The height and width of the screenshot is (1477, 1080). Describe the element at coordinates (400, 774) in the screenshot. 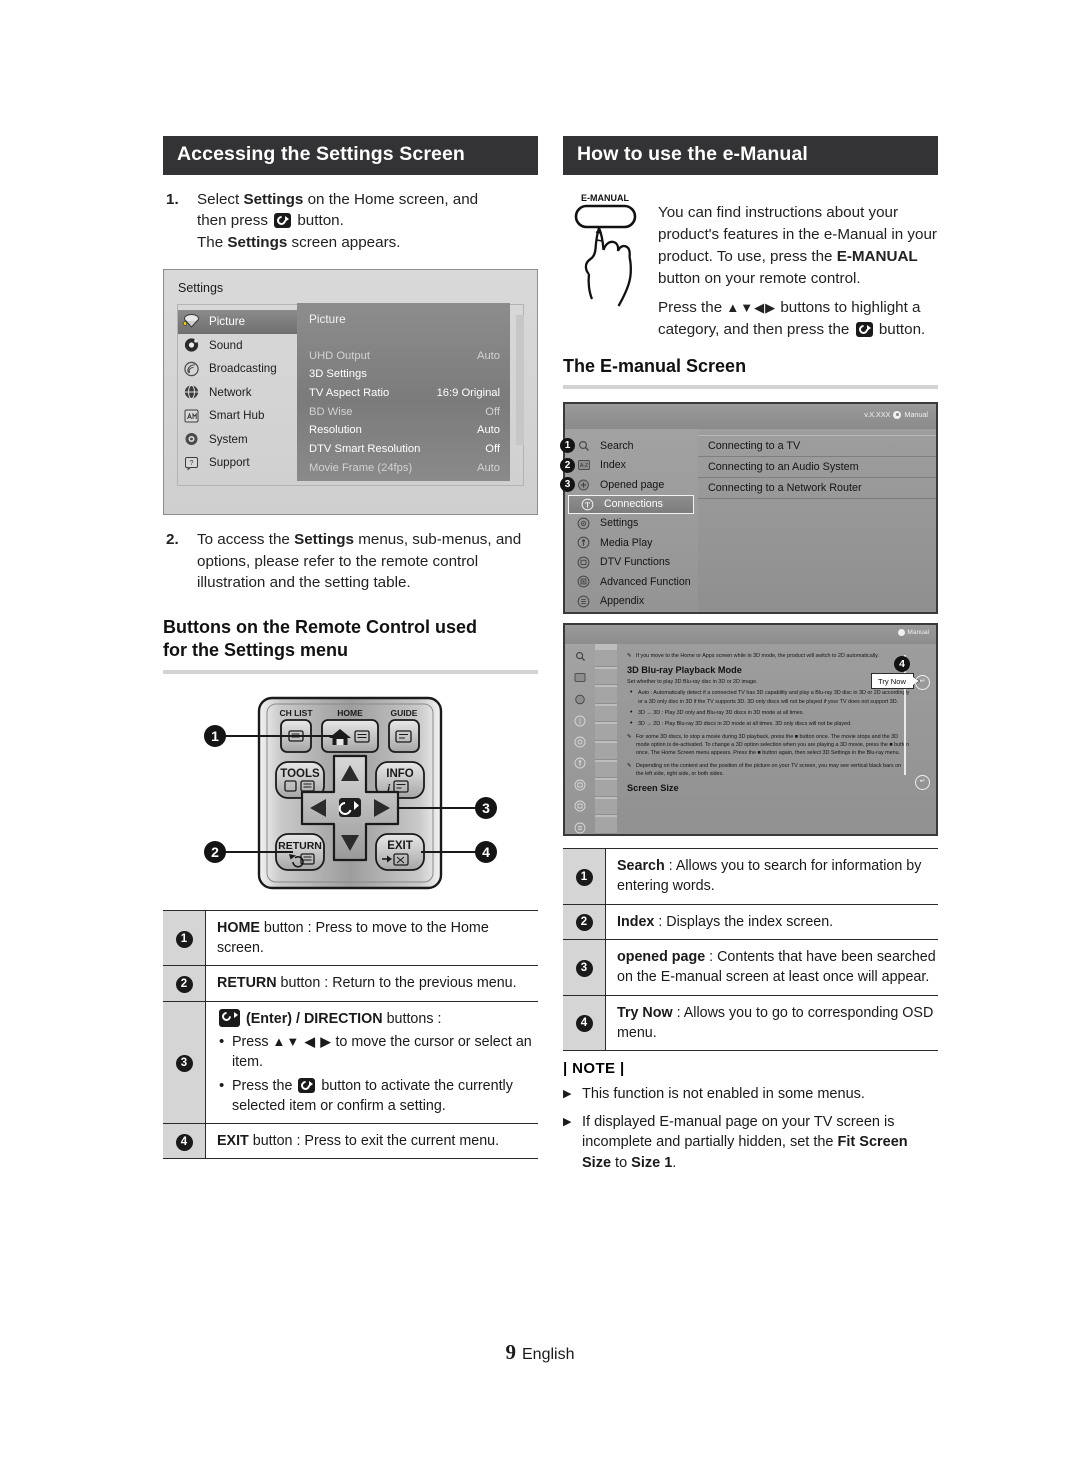

I see `svg-text: INFO` at that location.